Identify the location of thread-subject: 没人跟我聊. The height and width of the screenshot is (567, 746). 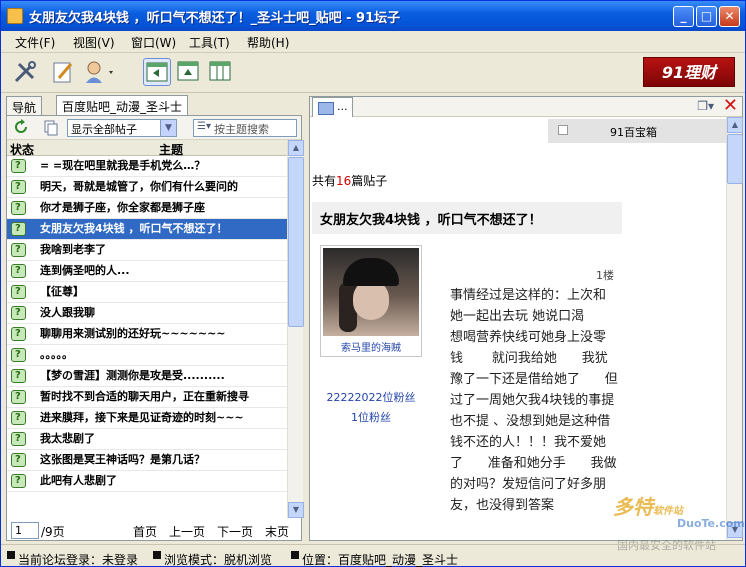
(67, 312).